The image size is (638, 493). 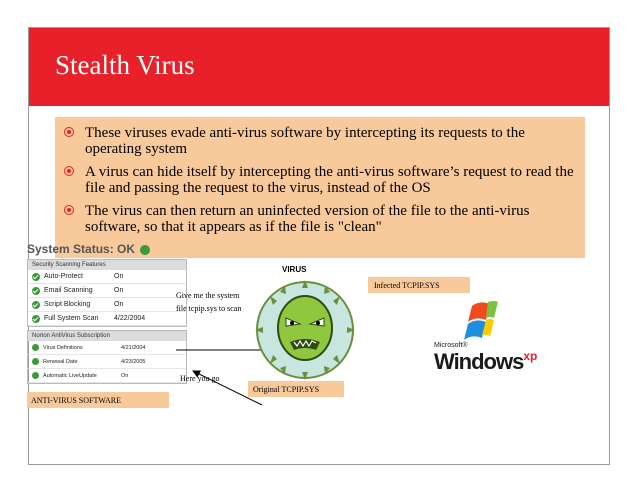 I want to click on virus-icon, so click(x=305, y=330).